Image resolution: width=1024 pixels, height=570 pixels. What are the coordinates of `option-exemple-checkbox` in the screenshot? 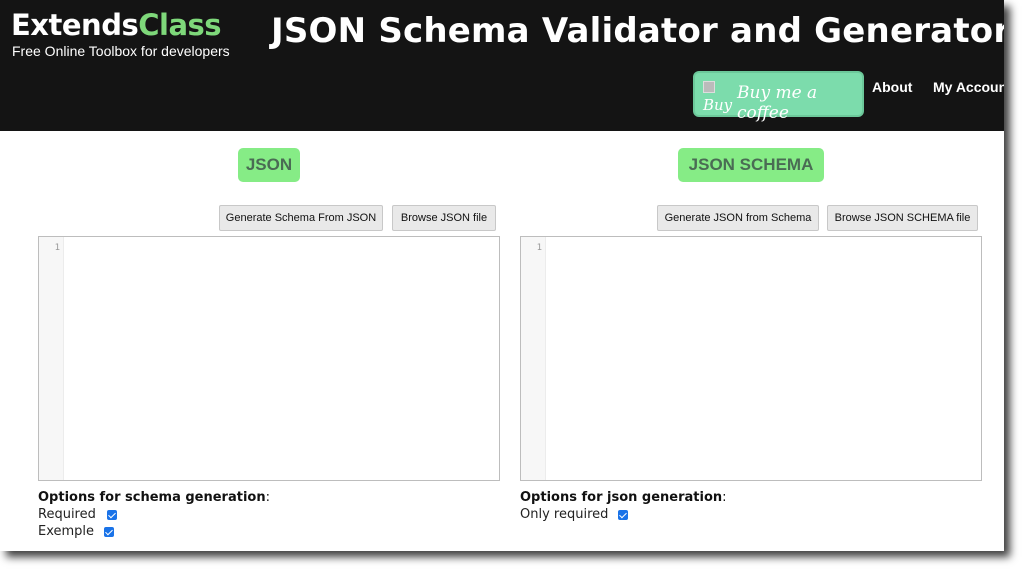 It's located at (109, 532).